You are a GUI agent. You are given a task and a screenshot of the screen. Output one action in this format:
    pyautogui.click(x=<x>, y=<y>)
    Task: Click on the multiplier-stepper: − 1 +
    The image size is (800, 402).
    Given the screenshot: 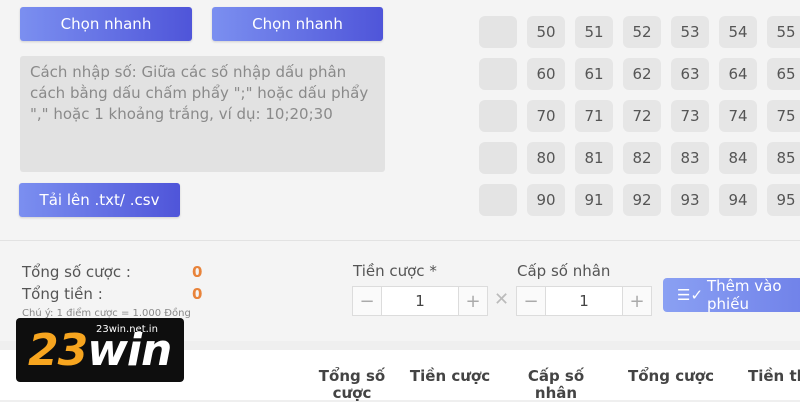 What is the action you would take?
    pyautogui.click(x=584, y=301)
    